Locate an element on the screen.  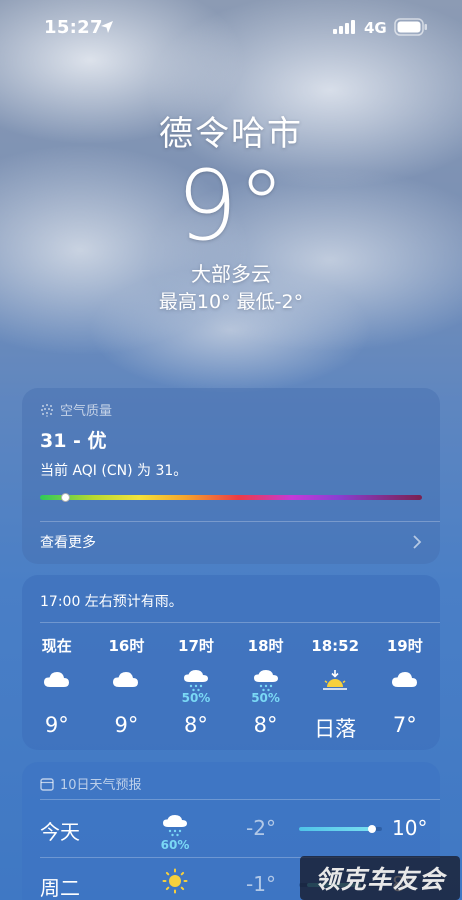
hour-label: 现在 is located at coordinates (56, 646).